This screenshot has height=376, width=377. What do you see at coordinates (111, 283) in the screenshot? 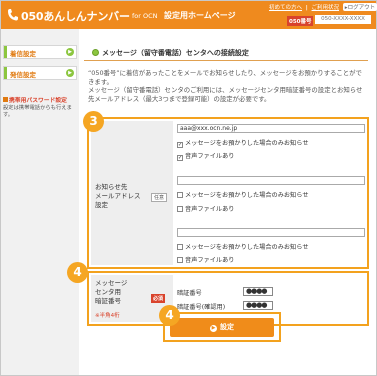
I see `pin-label-line: メッセージ` at bounding box center [111, 283].